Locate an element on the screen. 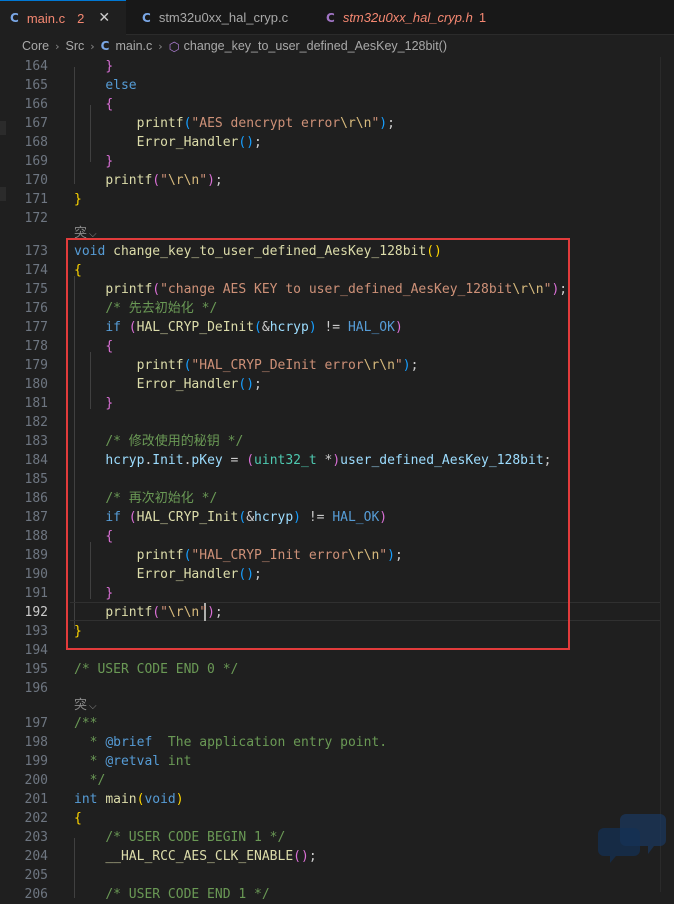 The image size is (674, 904). code-line: 203 /* USER CODE BEGIN 1 */ is located at coordinates (337, 837).